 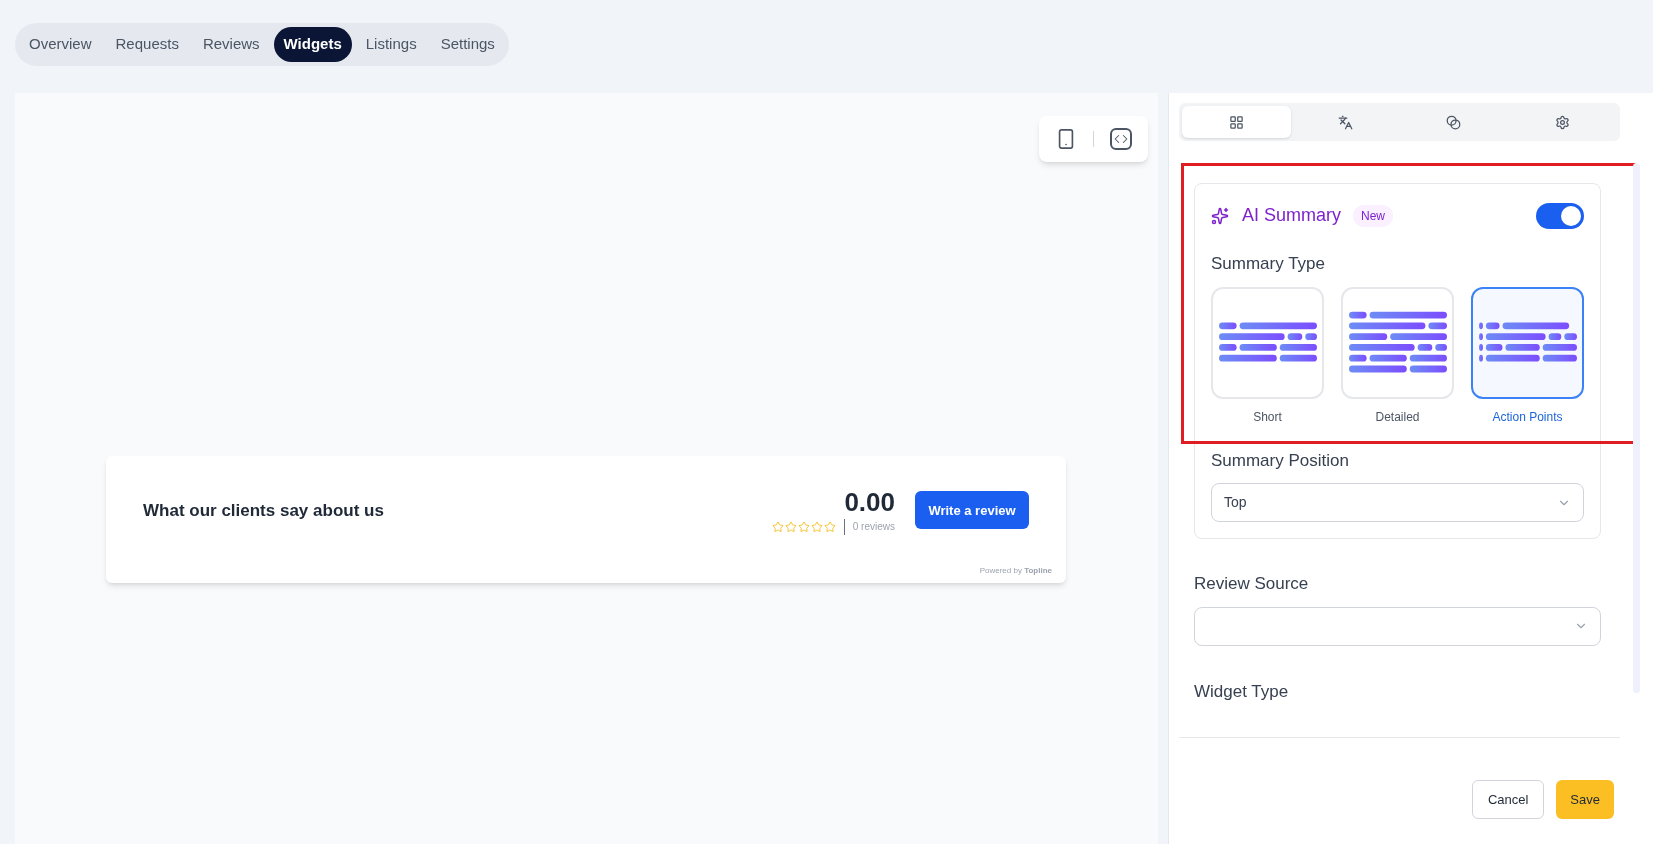 I want to click on settings-icon, so click(x=1563, y=122).